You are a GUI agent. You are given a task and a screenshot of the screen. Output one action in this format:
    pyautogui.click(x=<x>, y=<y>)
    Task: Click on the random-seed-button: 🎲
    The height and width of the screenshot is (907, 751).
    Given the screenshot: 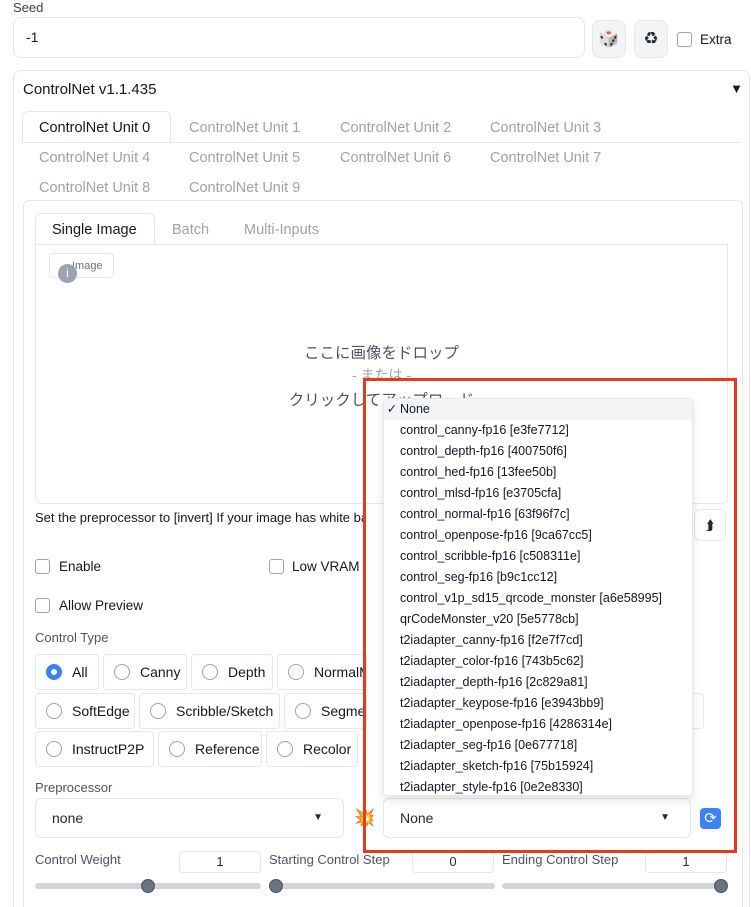 What is the action you would take?
    pyautogui.click(x=609, y=39)
    